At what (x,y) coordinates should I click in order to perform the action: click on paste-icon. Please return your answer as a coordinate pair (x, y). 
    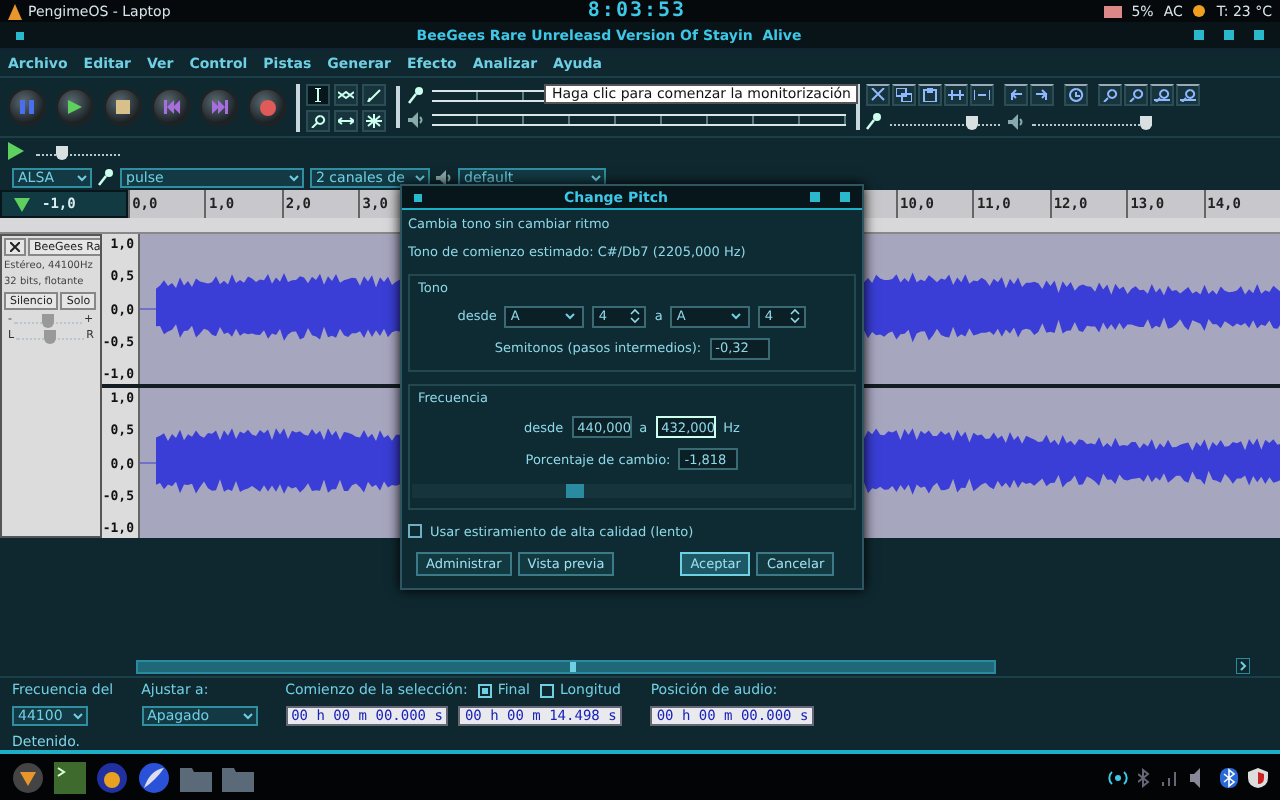
    Looking at the image, I should click on (930, 95).